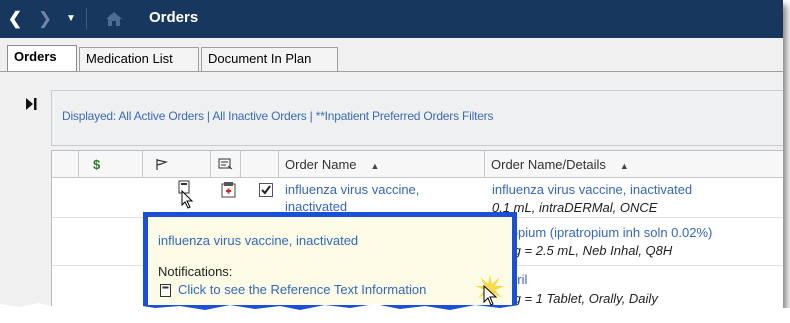 The width and height of the screenshot is (790, 323). Describe the element at coordinates (65, 164) in the screenshot. I see `select-column-header` at that location.